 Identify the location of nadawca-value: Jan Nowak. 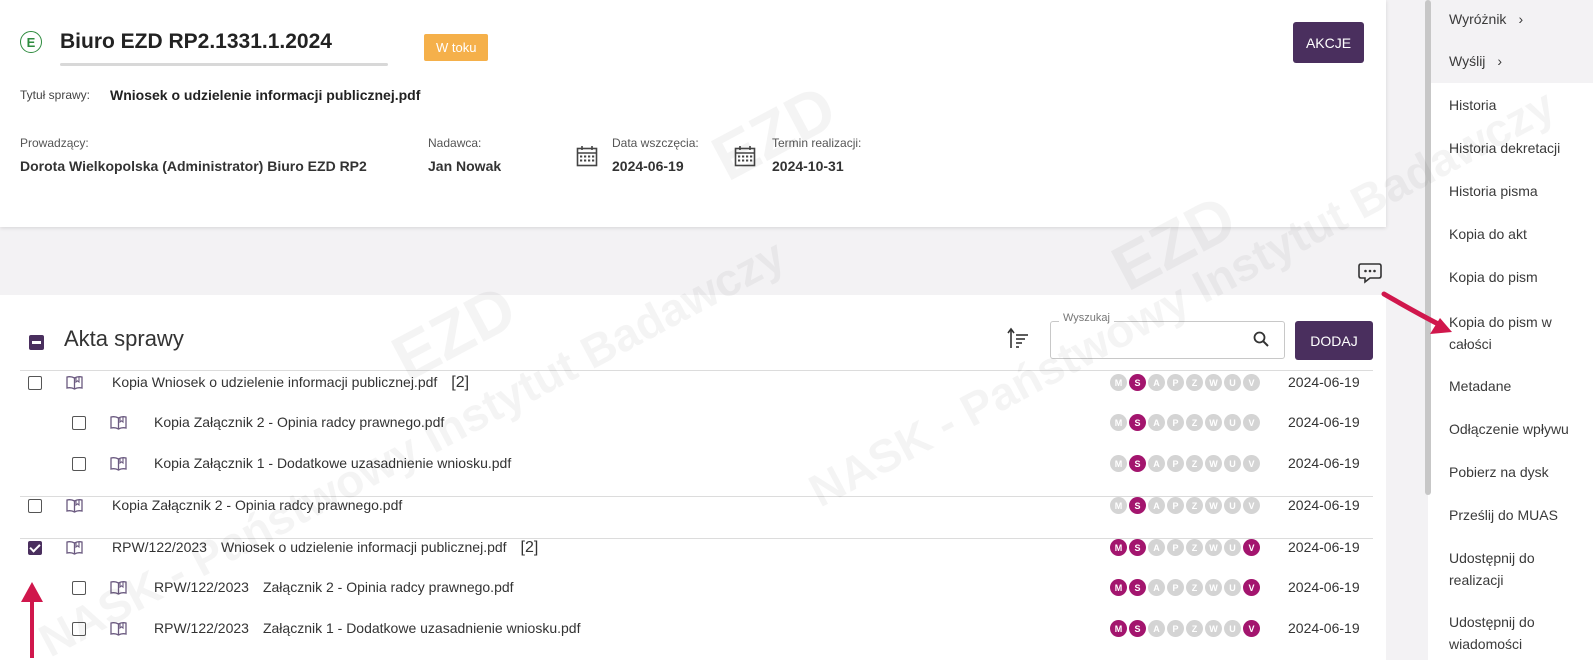
(465, 166).